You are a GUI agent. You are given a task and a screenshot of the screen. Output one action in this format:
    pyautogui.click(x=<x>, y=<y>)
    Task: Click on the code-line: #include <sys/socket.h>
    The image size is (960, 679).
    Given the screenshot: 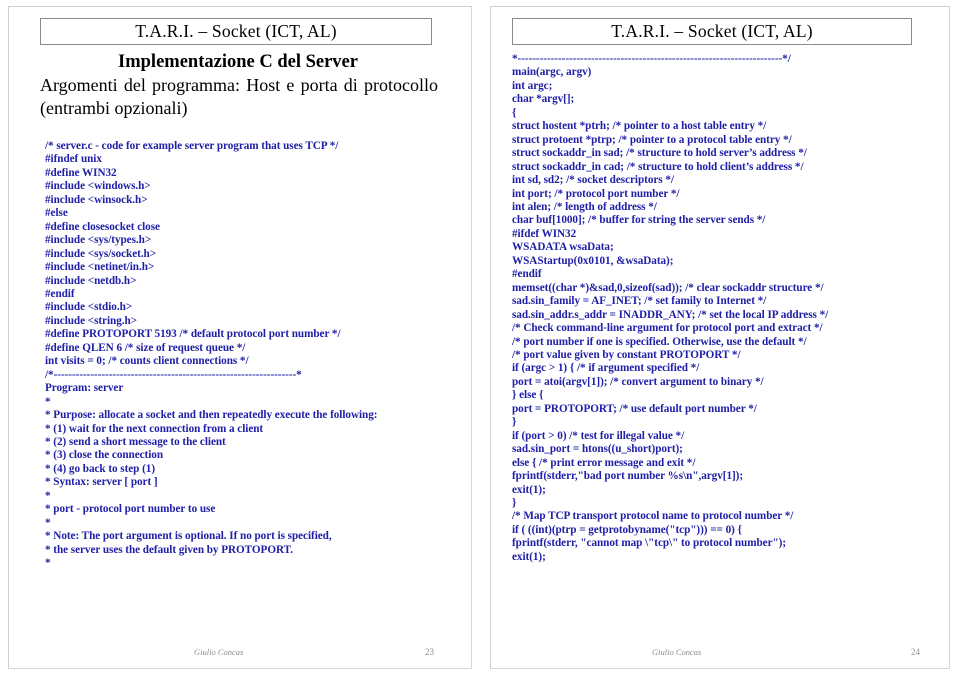 What is the action you would take?
    pyautogui.click(x=101, y=253)
    